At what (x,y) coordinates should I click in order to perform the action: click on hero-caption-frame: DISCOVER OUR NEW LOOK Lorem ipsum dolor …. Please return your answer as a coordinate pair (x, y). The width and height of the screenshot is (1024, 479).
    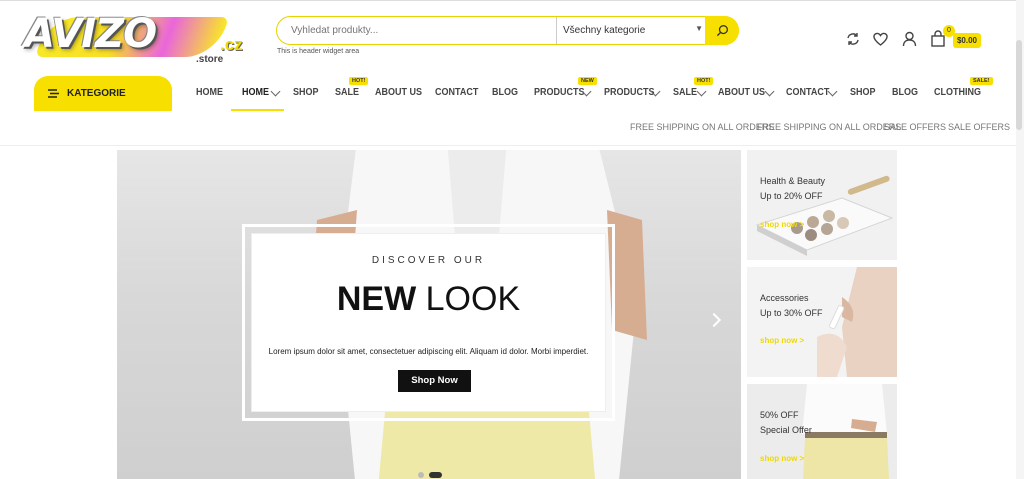
    Looking at the image, I should click on (428, 322).